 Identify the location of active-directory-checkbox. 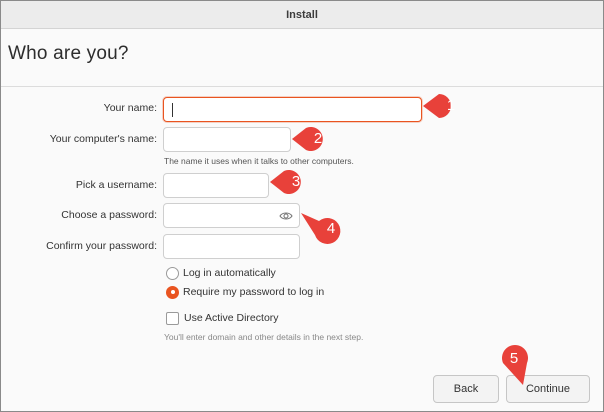
(172, 318).